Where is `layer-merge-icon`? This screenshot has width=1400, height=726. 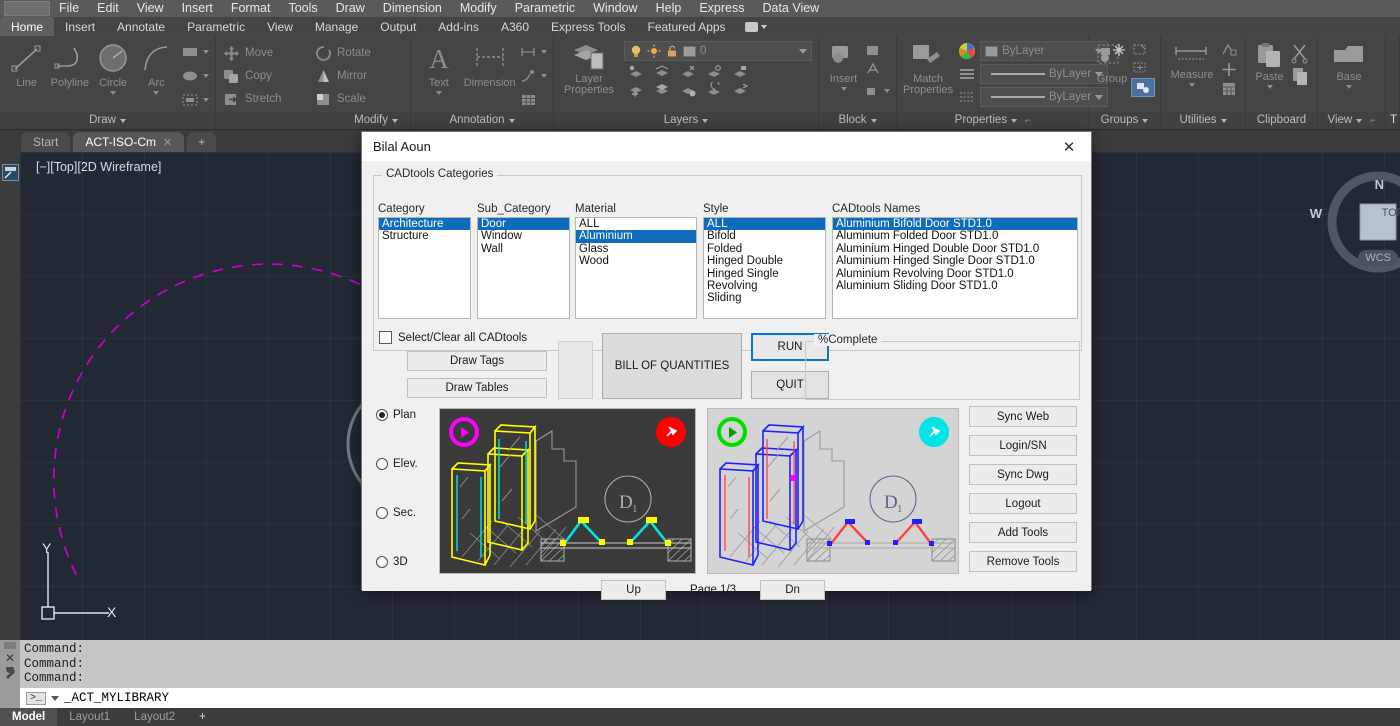 layer-merge-icon is located at coordinates (662, 89).